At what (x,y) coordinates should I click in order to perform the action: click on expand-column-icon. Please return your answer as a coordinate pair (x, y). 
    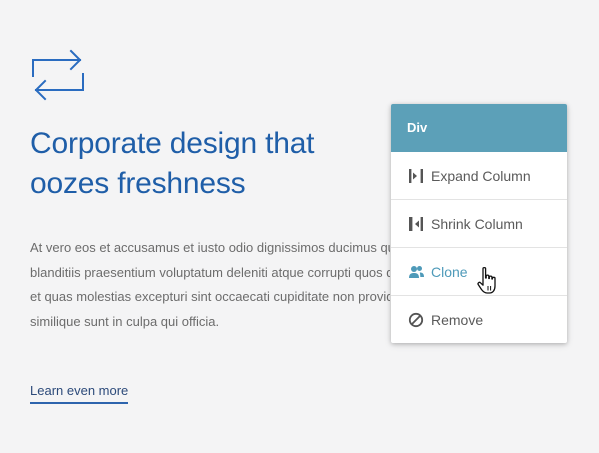
    Looking at the image, I should click on (416, 176).